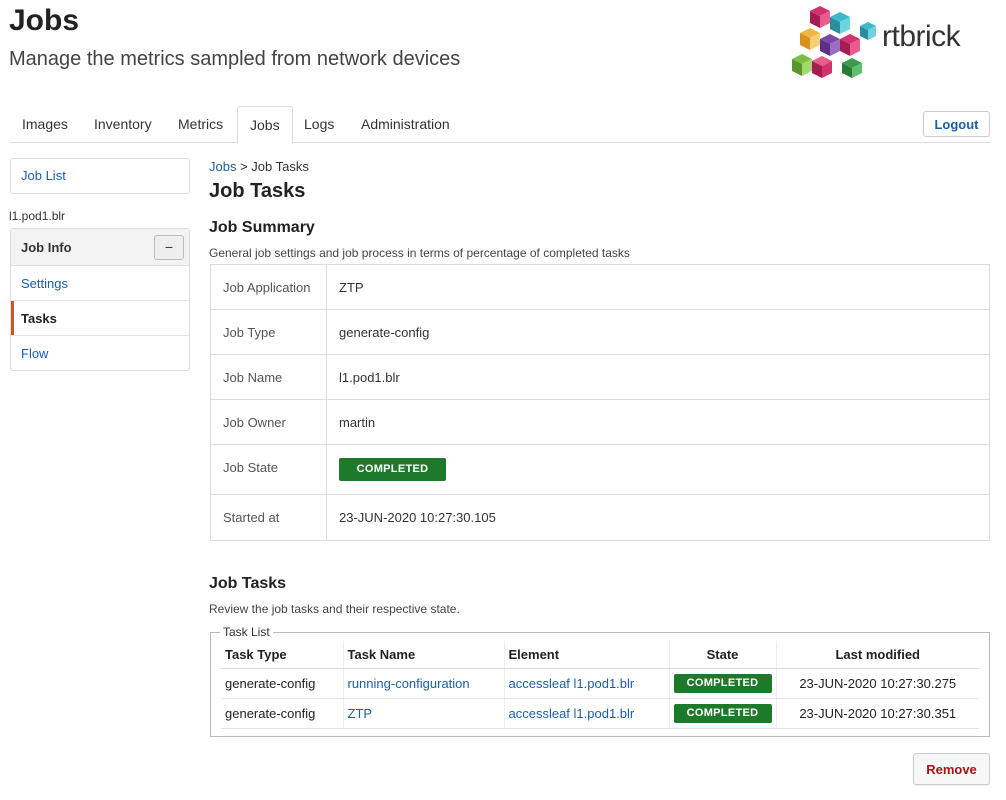  Describe the element at coordinates (100, 176) in the screenshot. I see `sidebar-job-list: Job List` at that location.